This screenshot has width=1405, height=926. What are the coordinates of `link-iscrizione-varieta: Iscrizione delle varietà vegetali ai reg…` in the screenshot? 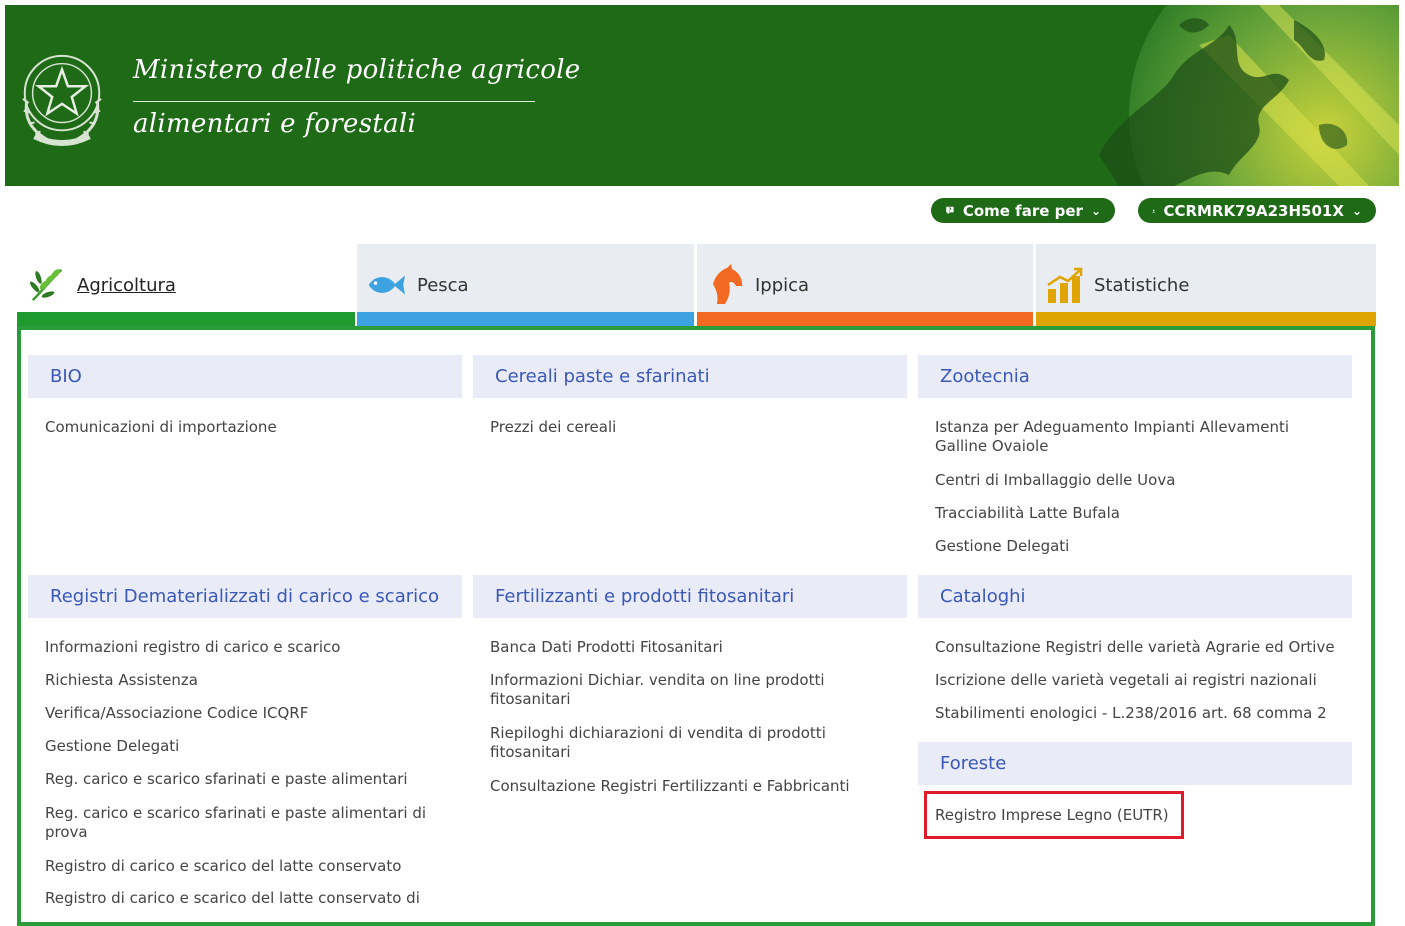 It's located at (1126, 680).